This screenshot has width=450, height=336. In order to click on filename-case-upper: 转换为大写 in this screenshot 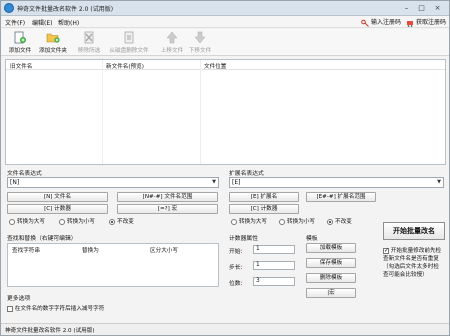, I will do `click(27, 221)`.